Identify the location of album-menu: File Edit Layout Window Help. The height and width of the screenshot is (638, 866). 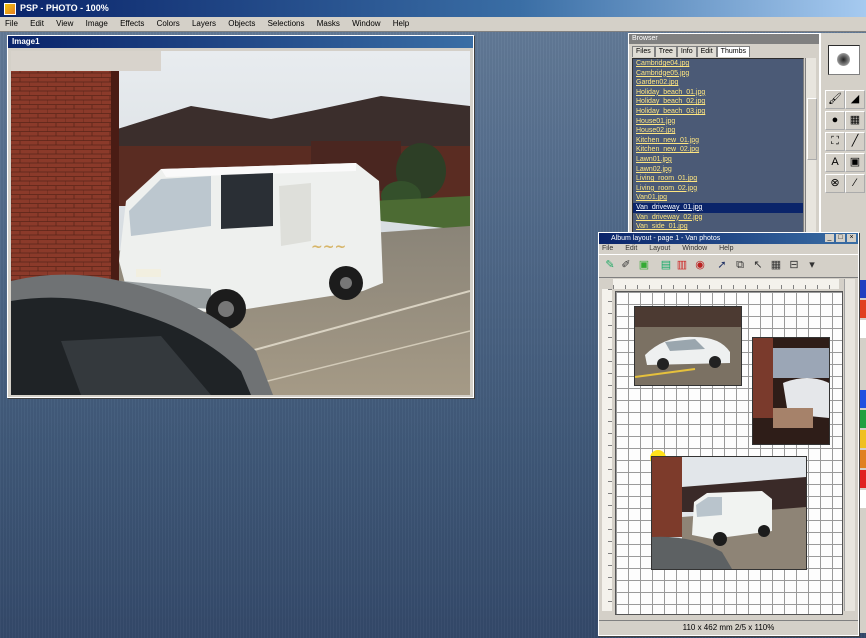
(728, 249).